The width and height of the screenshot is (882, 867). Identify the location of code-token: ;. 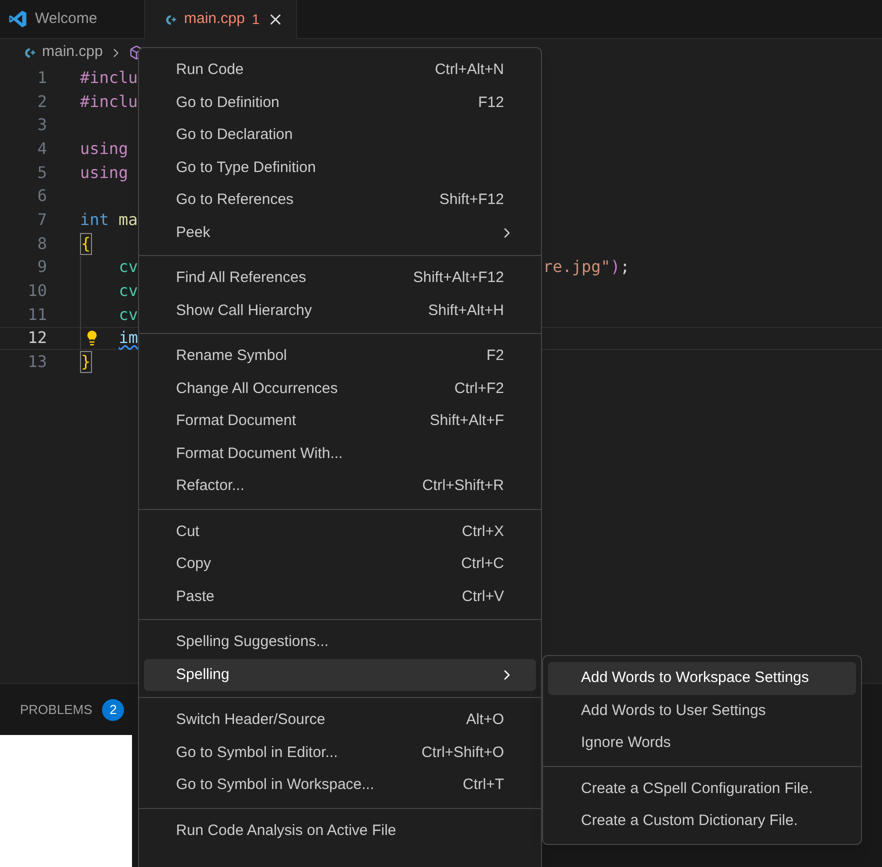
(625, 267).